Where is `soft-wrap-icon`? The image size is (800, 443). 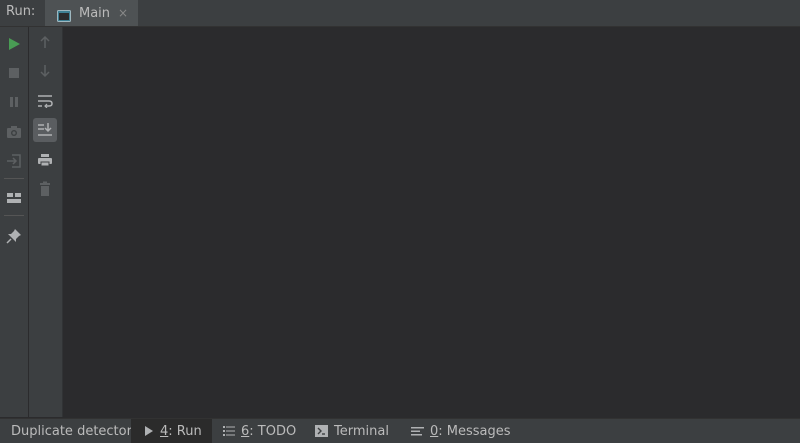
soft-wrap-icon is located at coordinates (45, 101).